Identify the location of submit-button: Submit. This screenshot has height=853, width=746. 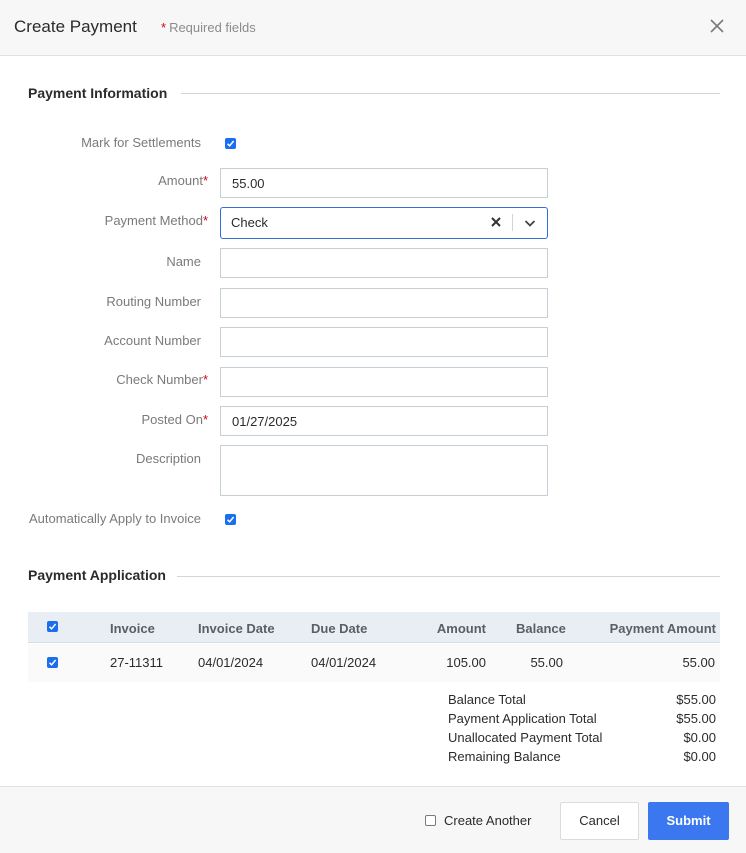
(688, 821).